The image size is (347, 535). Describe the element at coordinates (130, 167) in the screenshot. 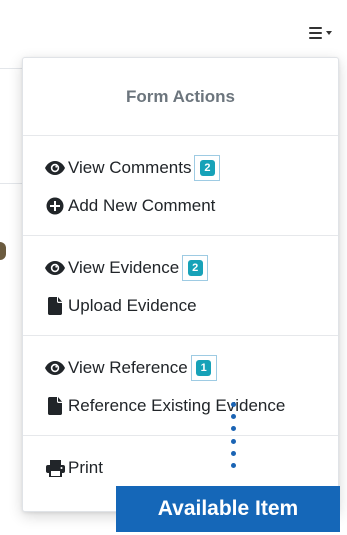

I see `item-label: View Comments` at that location.